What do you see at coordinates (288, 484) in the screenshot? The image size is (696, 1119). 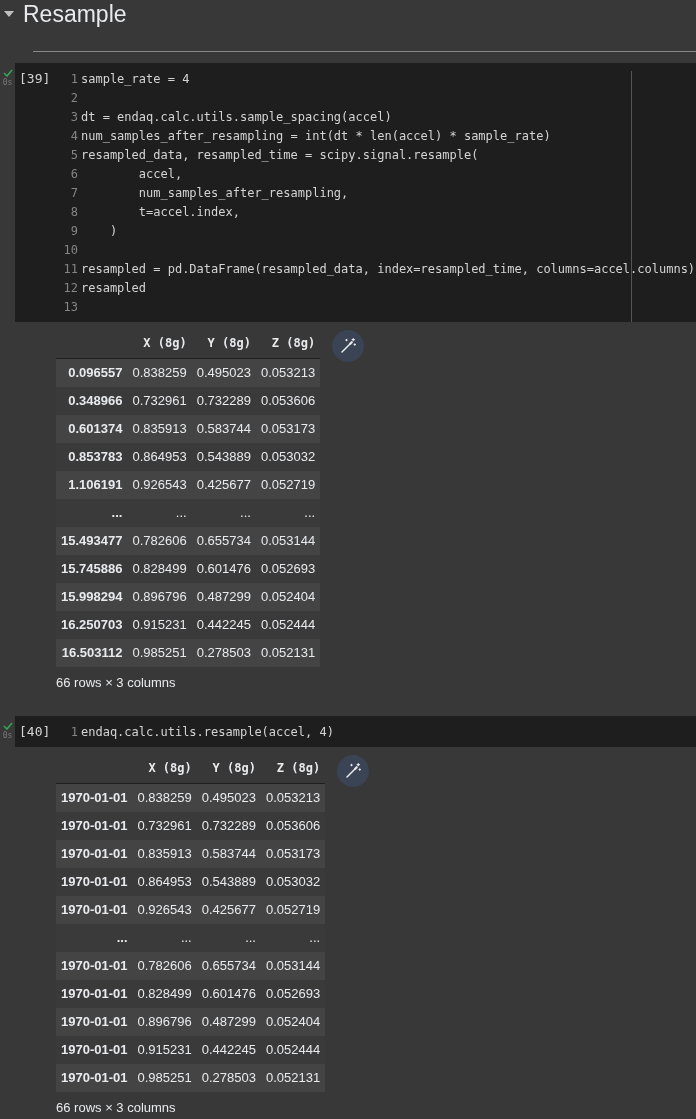 I see `table-cell: 0.052719` at bounding box center [288, 484].